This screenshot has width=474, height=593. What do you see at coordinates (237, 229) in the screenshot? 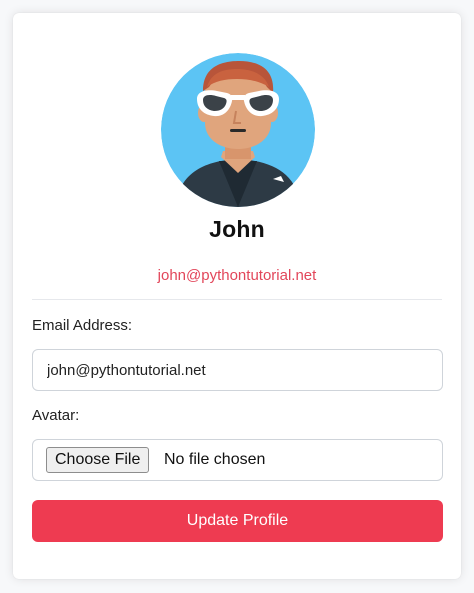
I see `profile-name: John` at bounding box center [237, 229].